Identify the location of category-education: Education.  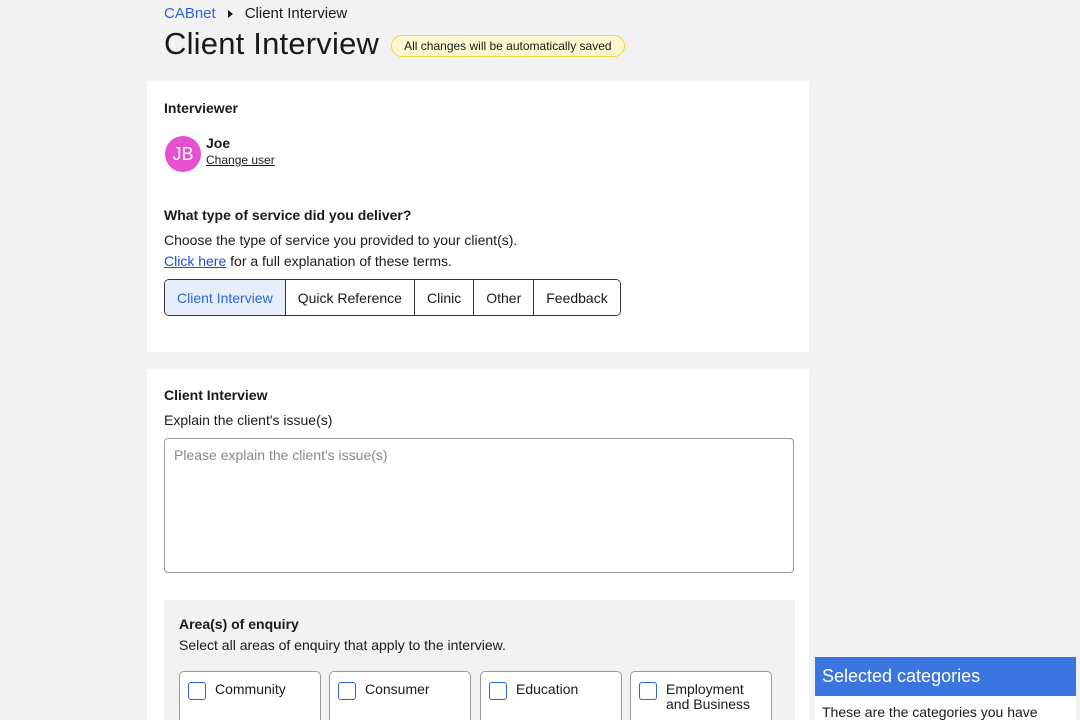
(551, 695).